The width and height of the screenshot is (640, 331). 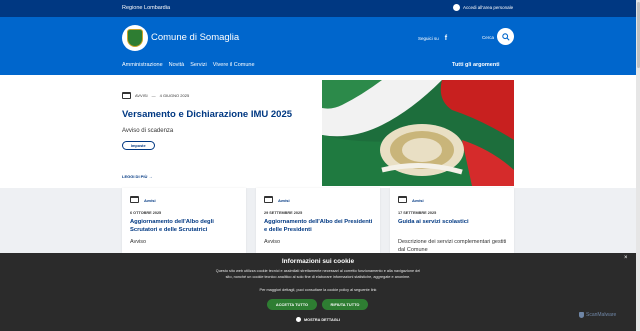 I want to click on site-title: Comune di Somaglia, so click(x=195, y=37).